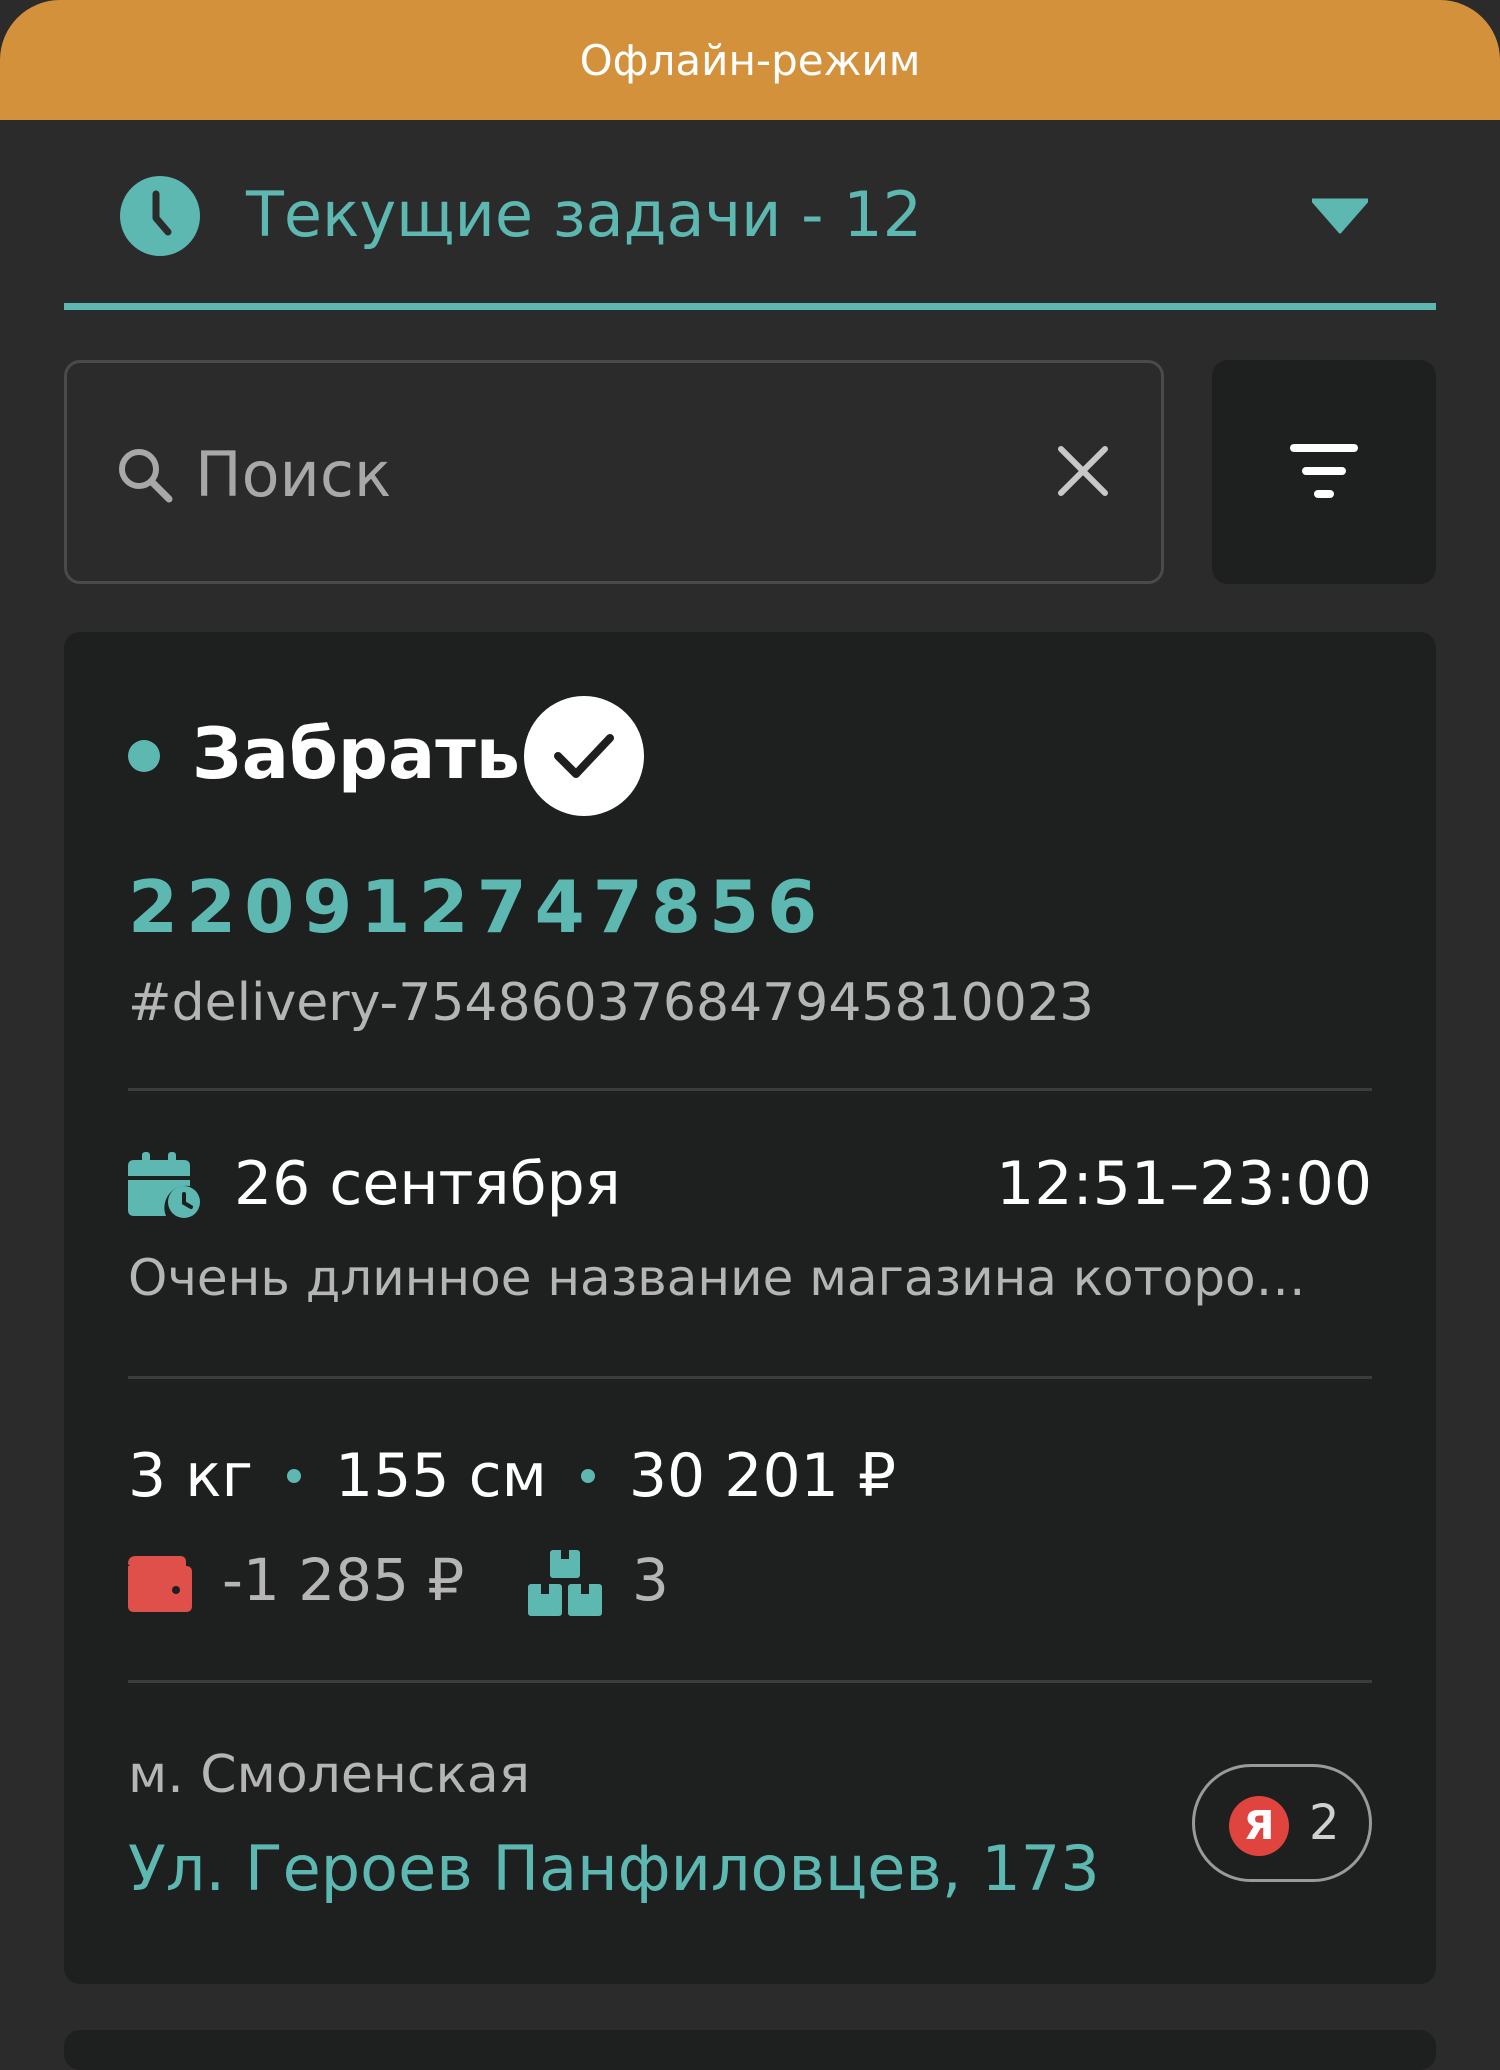 Image resolution: width=1500 pixels, height=2070 pixels. I want to click on checkmark-icon, so click(584, 756).